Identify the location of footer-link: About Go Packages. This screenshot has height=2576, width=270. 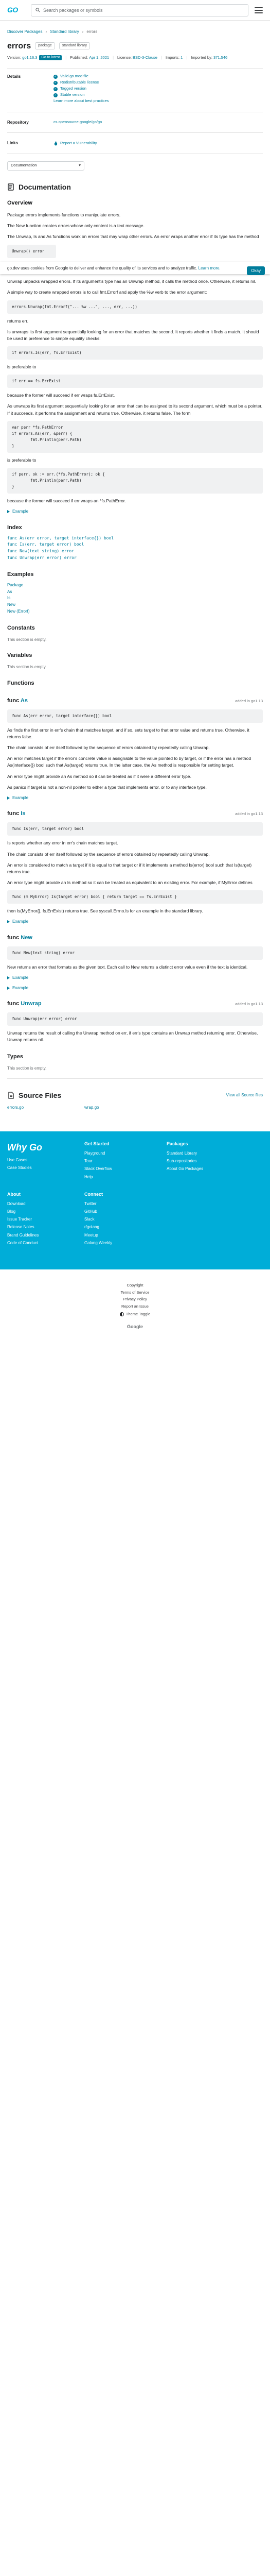
(208, 1169).